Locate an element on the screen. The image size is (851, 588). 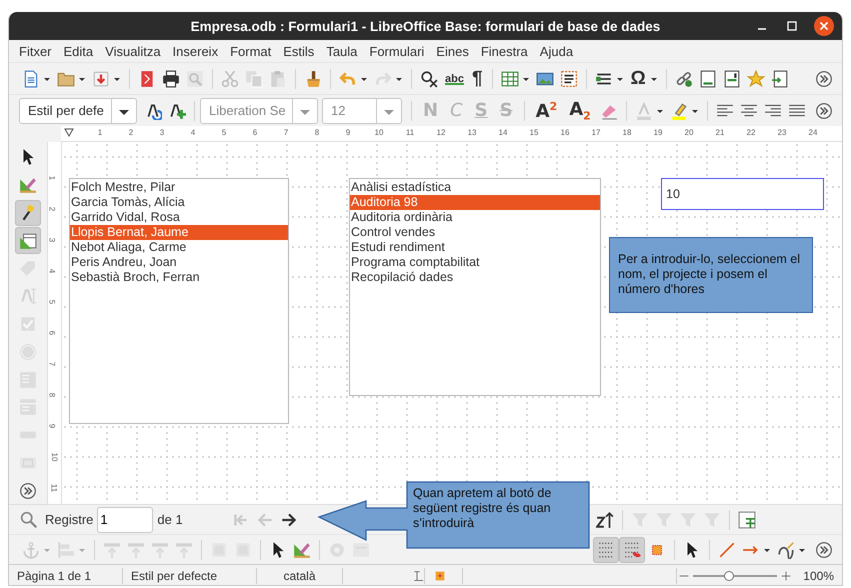
list-item: Recopilació dades is located at coordinates (475, 277).